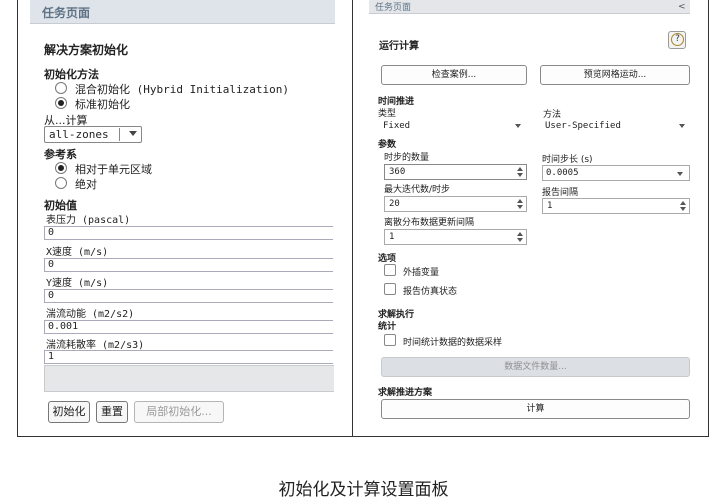 Image resolution: width=727 pixels, height=499 pixels. What do you see at coordinates (399, 46) in the screenshot?
I see `panel-title: 运行计算` at bounding box center [399, 46].